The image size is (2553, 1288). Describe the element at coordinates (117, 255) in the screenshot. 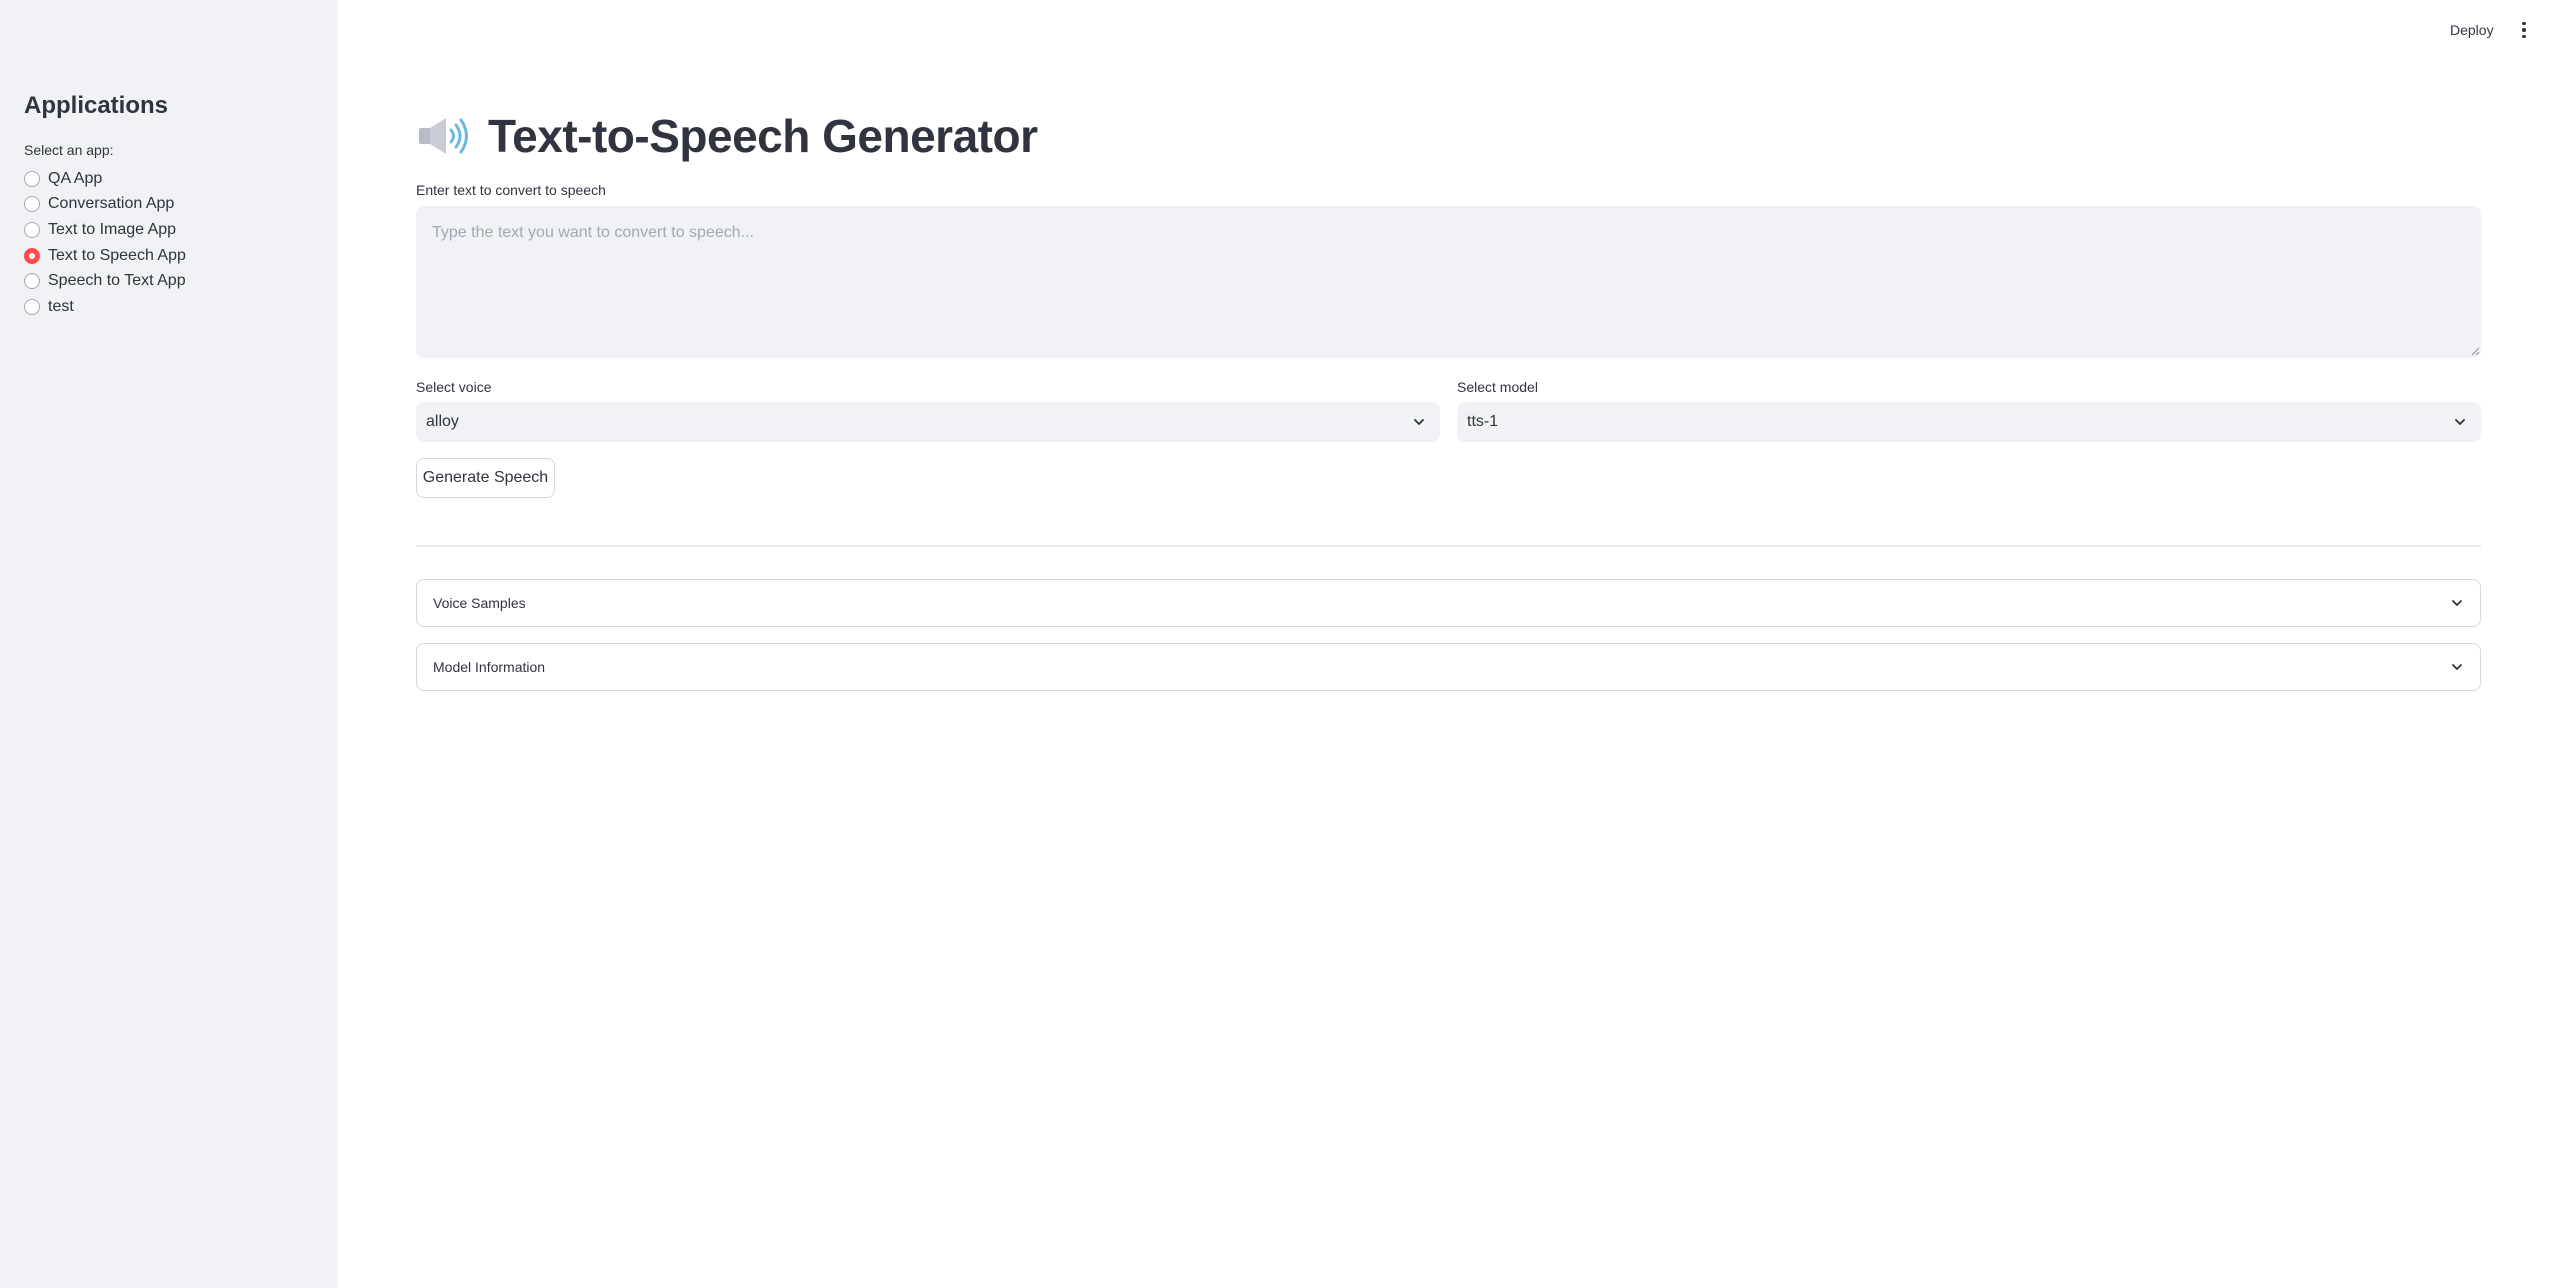

I see `radio-option-label: Text to Speech App` at that location.